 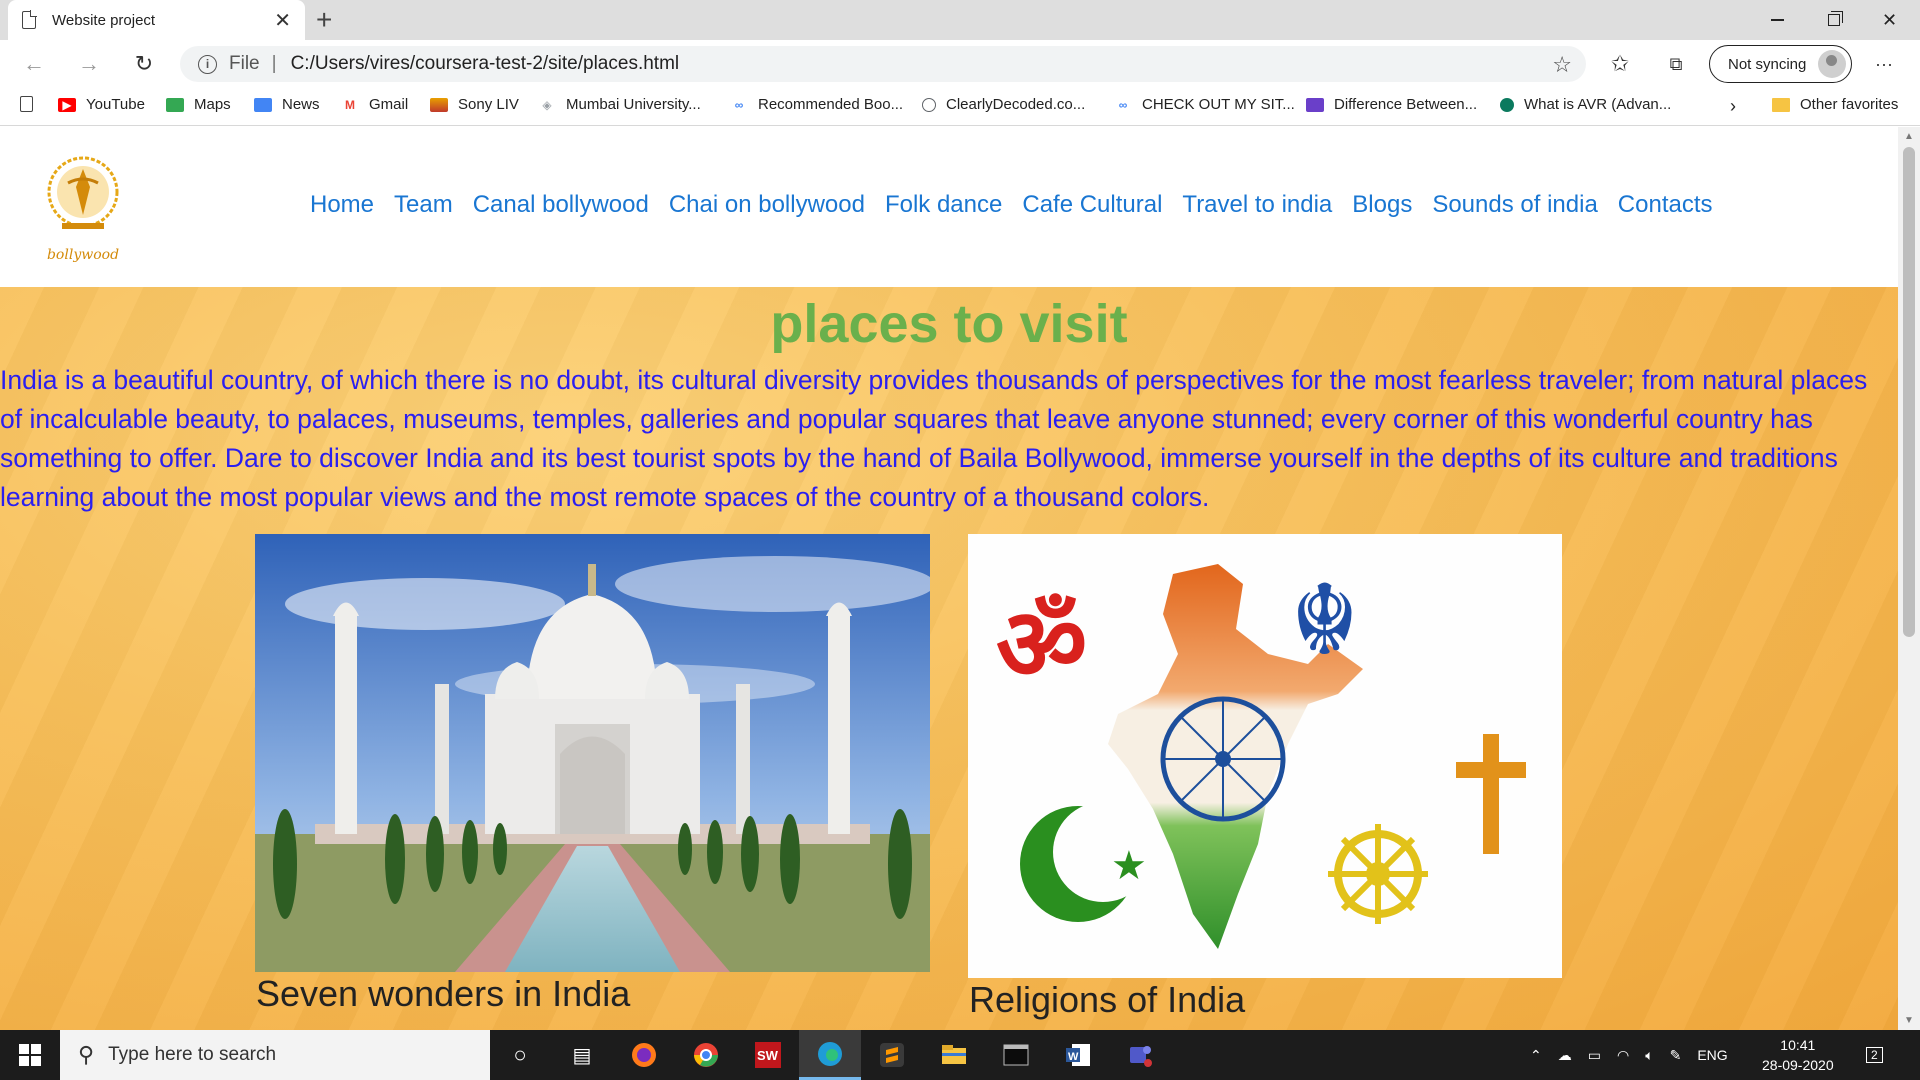 What do you see at coordinates (739, 104) in the screenshot?
I see `link-icon: ∞` at bounding box center [739, 104].